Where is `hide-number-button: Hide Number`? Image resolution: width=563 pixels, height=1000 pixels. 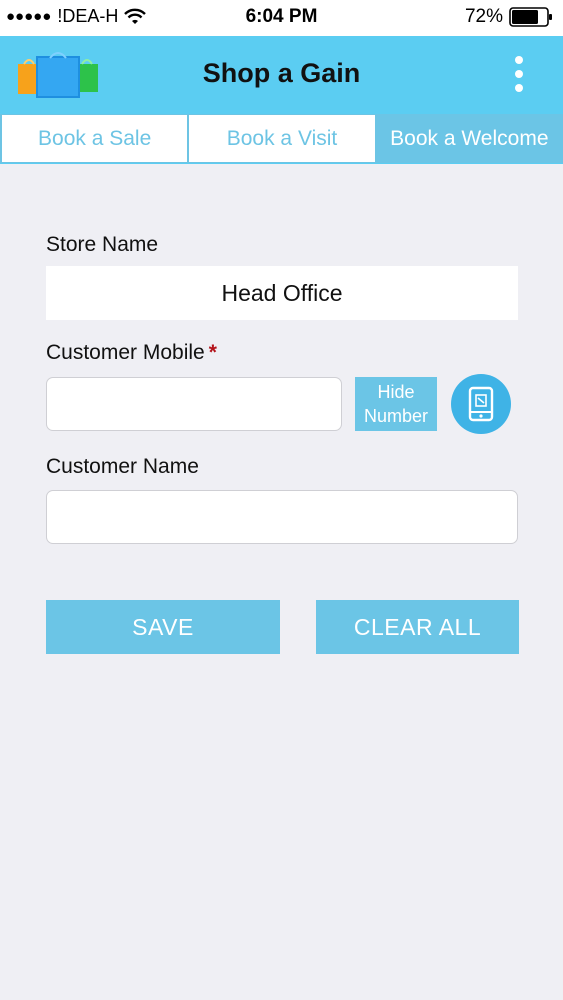
hide-number-button: Hide Number is located at coordinates (396, 404).